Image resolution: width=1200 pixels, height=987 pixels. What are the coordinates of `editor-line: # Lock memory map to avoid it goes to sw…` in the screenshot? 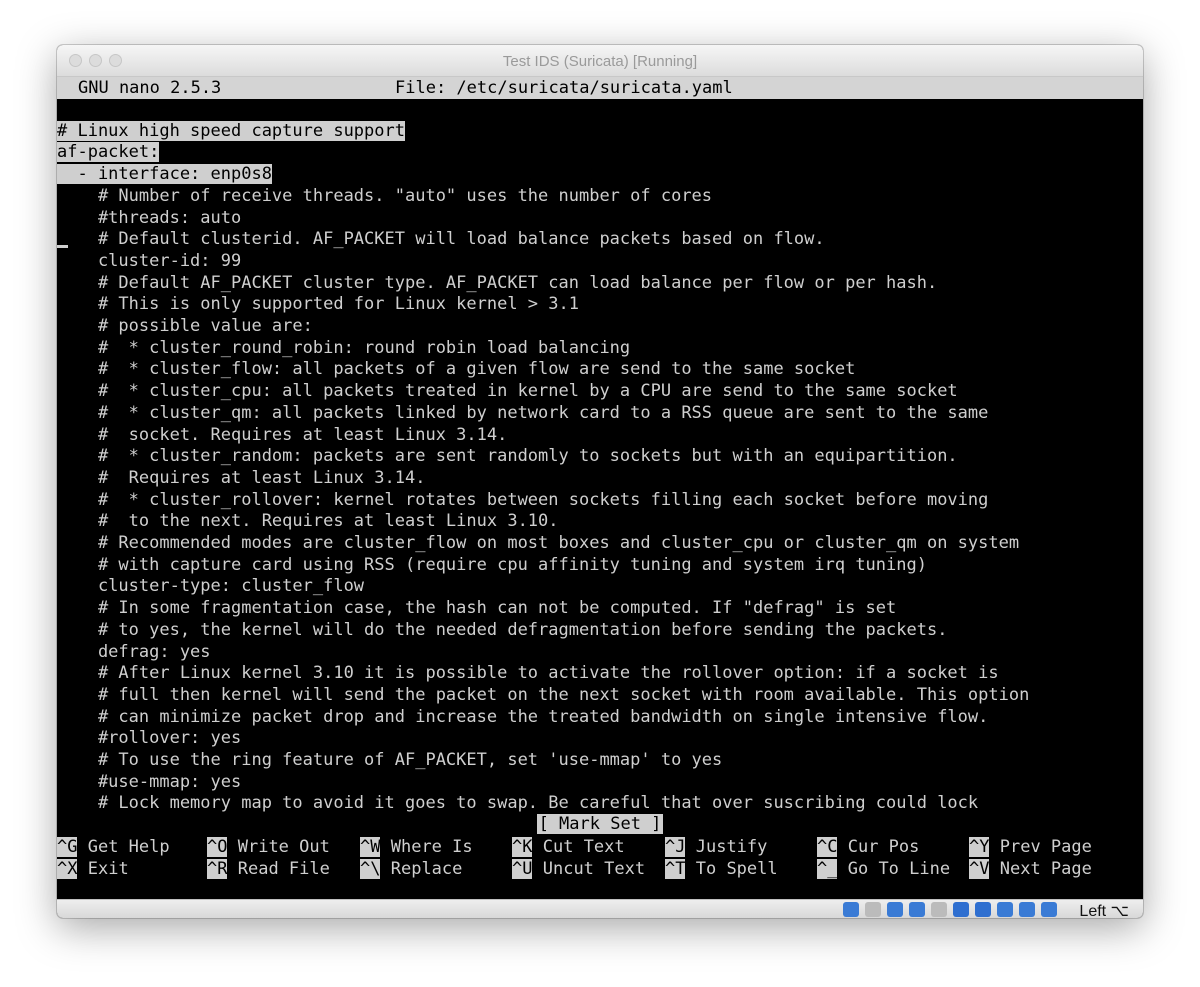 It's located at (518, 803).